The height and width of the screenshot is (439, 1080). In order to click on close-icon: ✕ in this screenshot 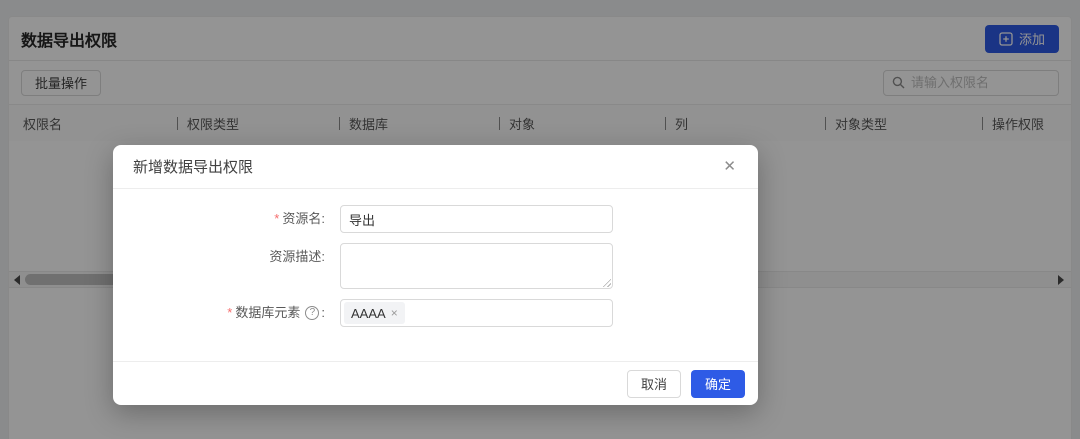, I will do `click(729, 166)`.